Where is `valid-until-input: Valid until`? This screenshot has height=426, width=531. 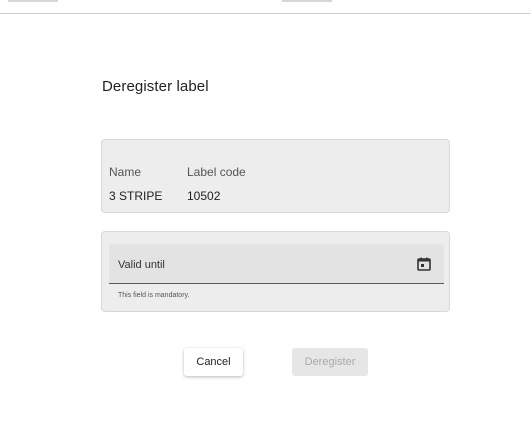 valid-until-input: Valid until is located at coordinates (276, 264).